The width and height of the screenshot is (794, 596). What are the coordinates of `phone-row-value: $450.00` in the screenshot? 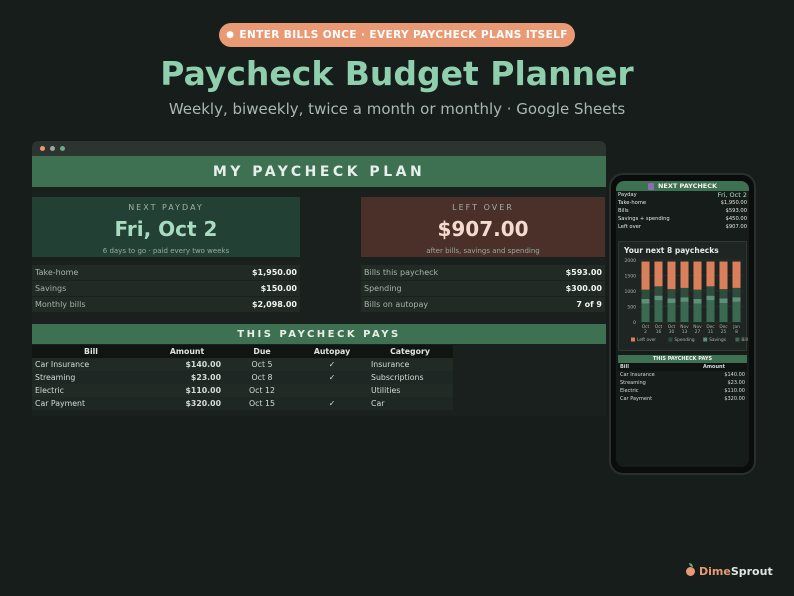 It's located at (736, 219).